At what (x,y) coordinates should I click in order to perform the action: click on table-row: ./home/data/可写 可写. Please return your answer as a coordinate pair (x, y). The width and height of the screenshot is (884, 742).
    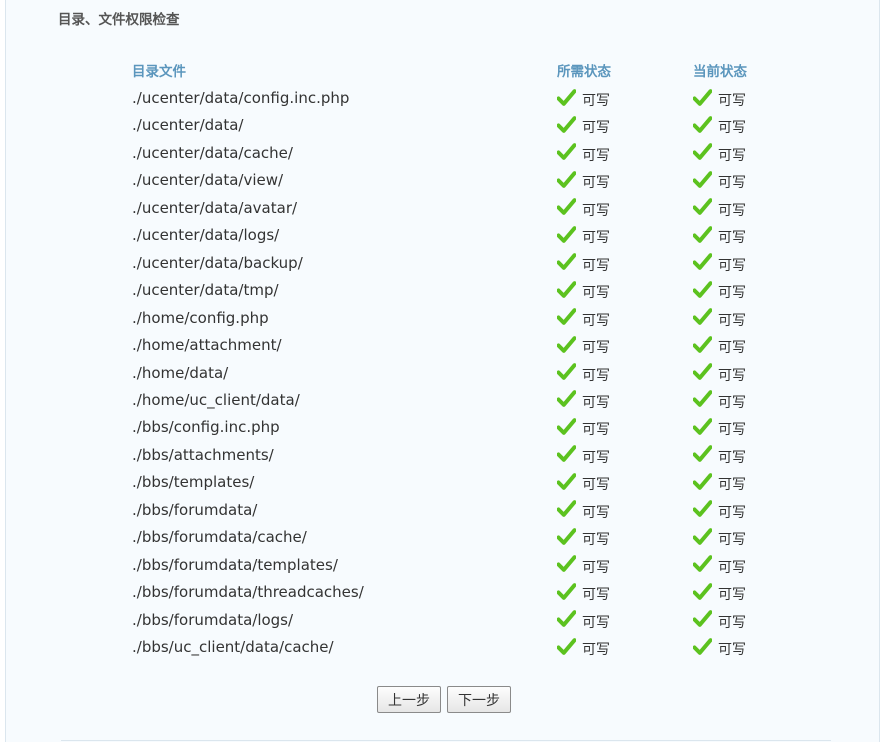
    Looking at the image, I should click on (442, 376).